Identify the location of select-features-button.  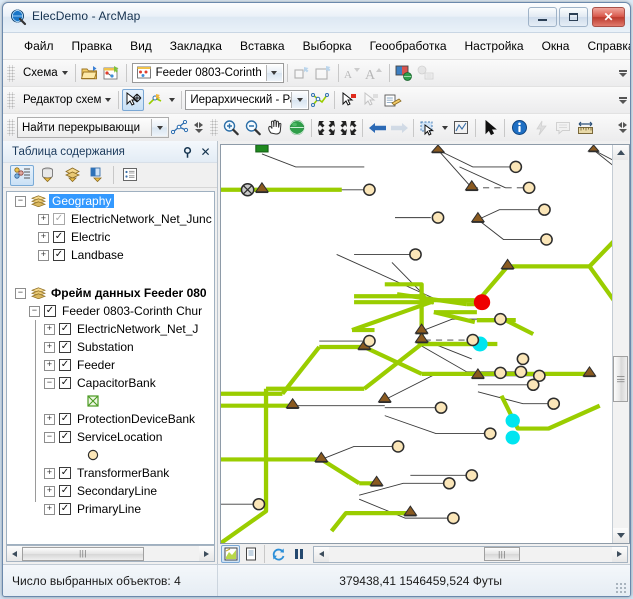
(428, 128).